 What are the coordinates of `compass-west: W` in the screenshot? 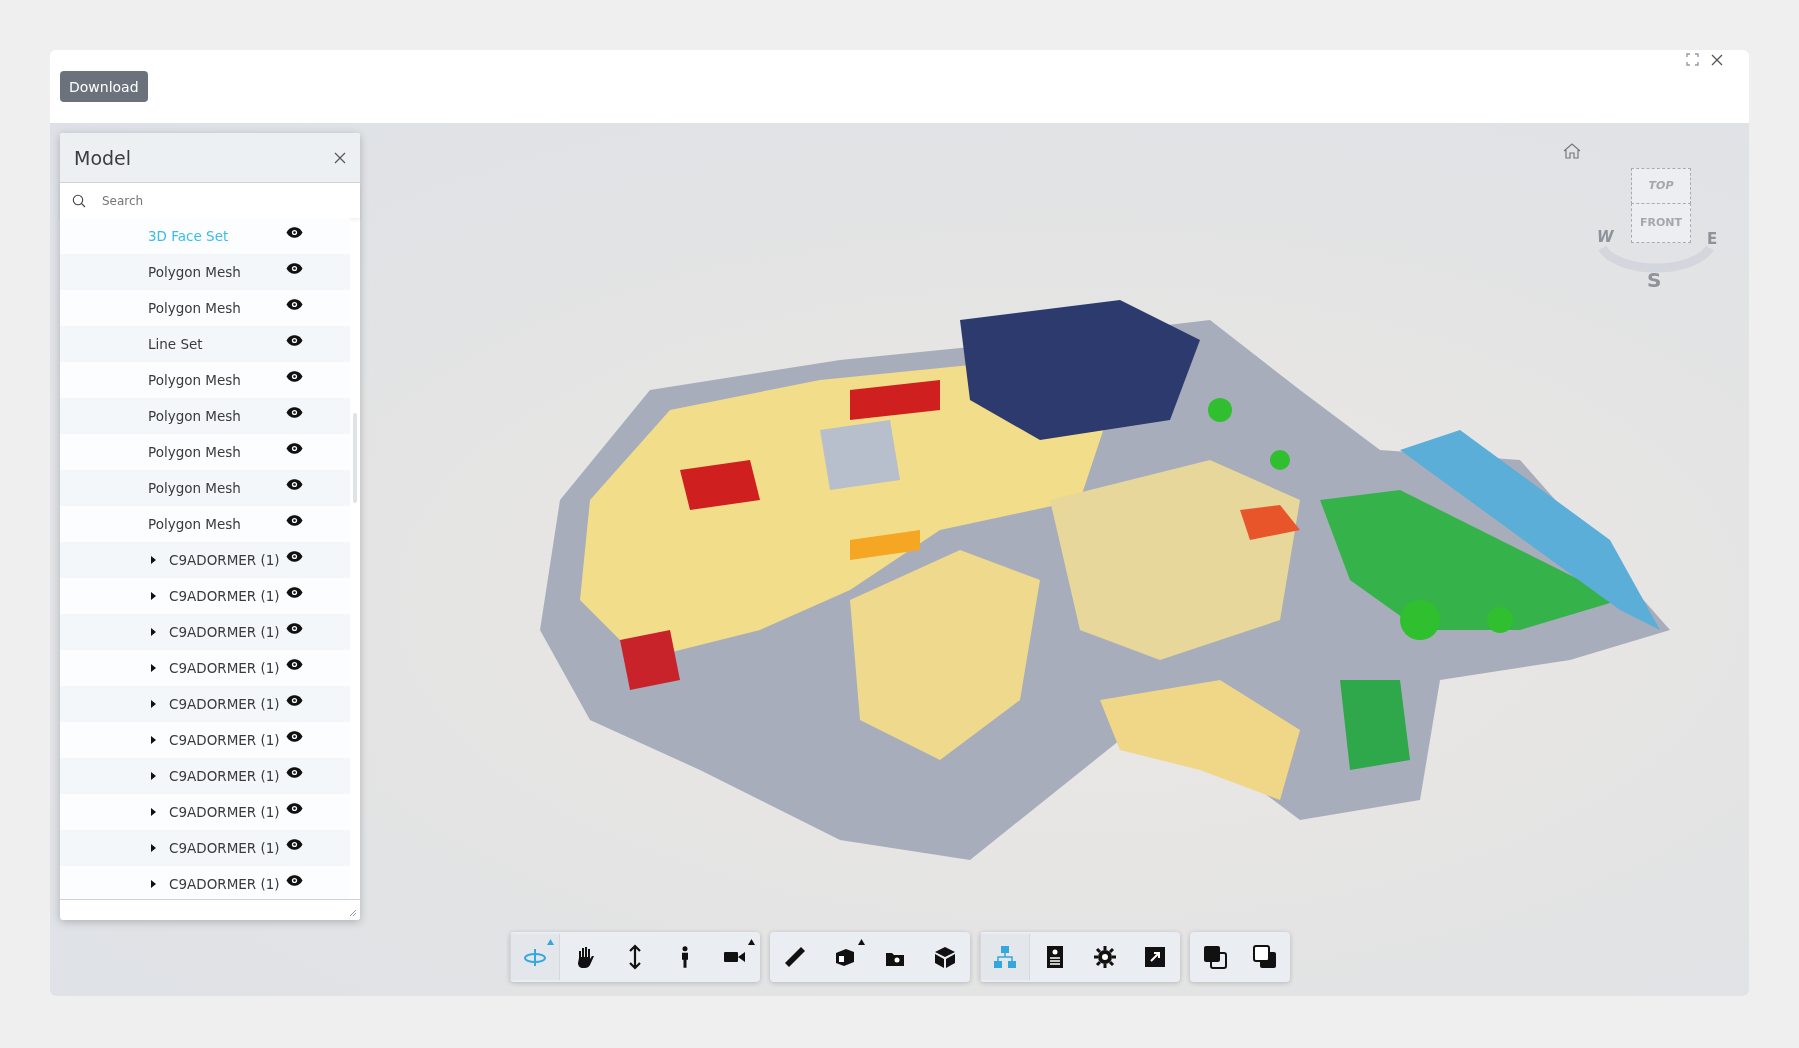 It's located at (1605, 237).